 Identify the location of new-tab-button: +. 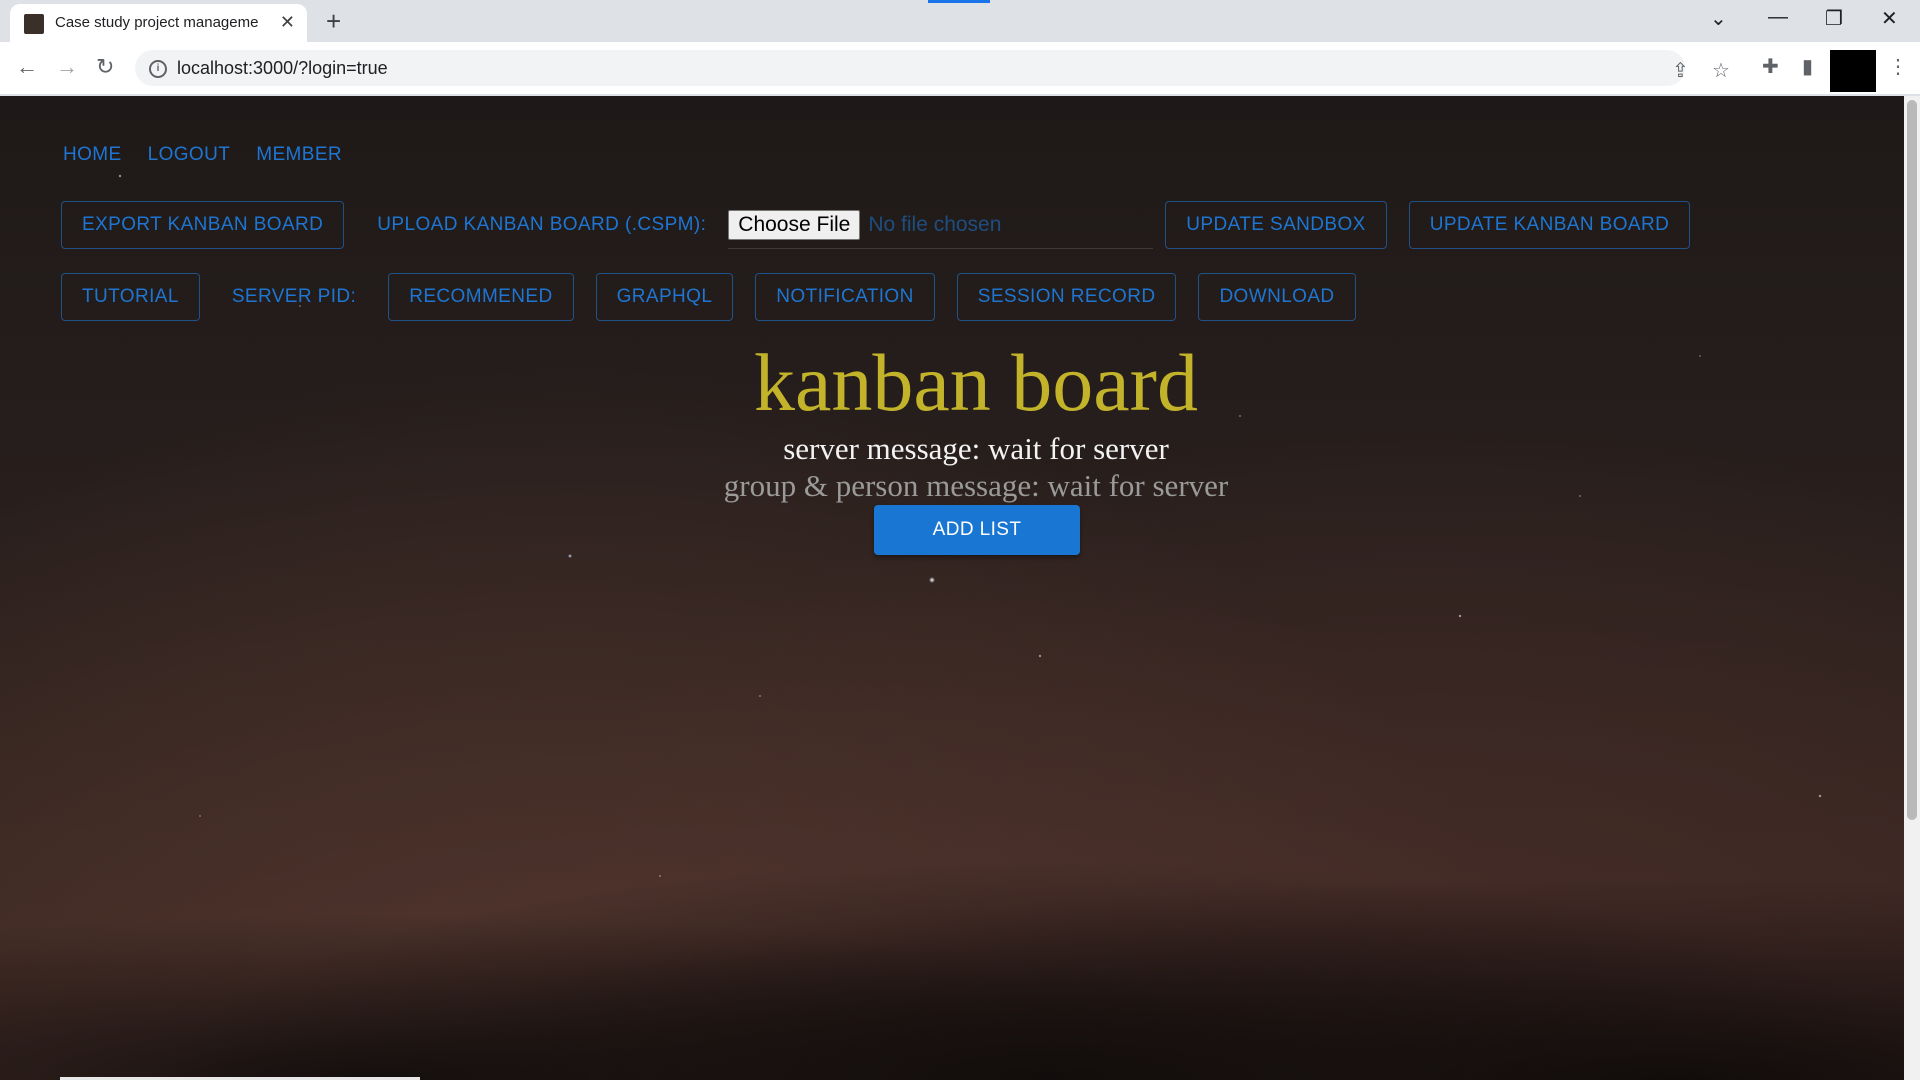
(333, 21).